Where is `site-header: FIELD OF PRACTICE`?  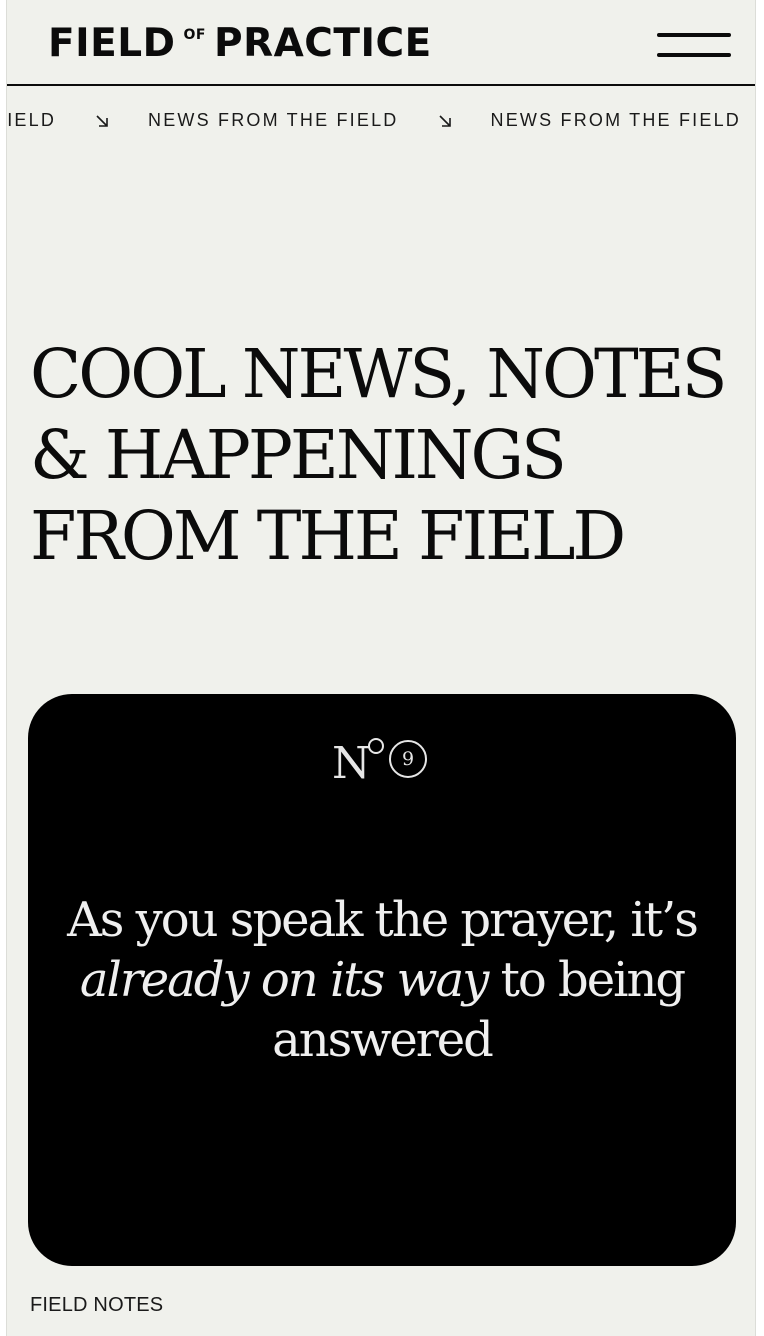
site-header: FIELD OF PRACTICE is located at coordinates (381, 43).